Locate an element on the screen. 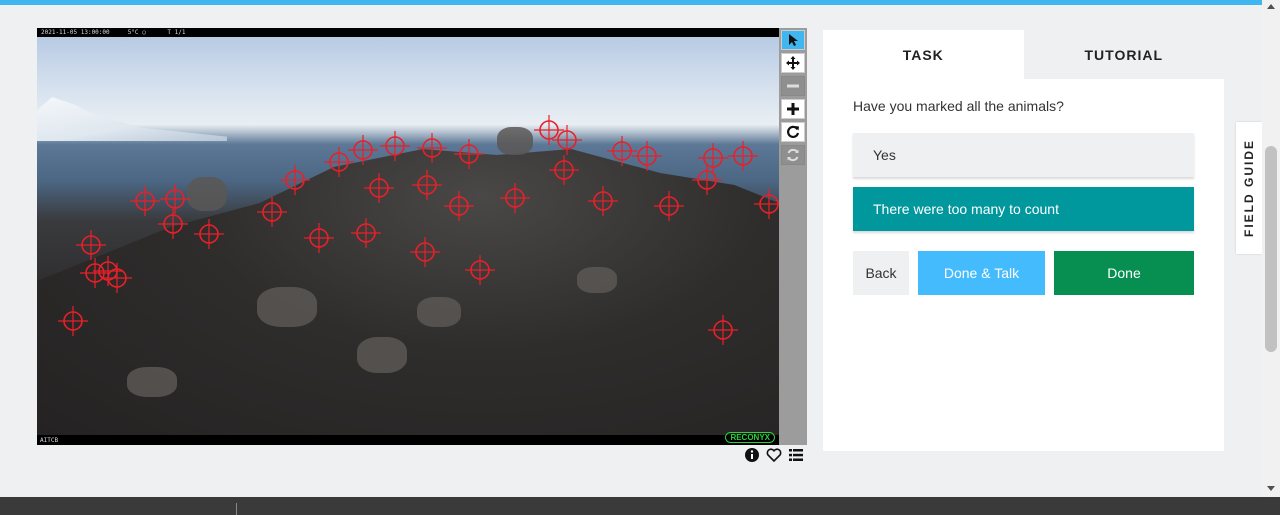  zoom-in-tool is located at coordinates (793, 109).